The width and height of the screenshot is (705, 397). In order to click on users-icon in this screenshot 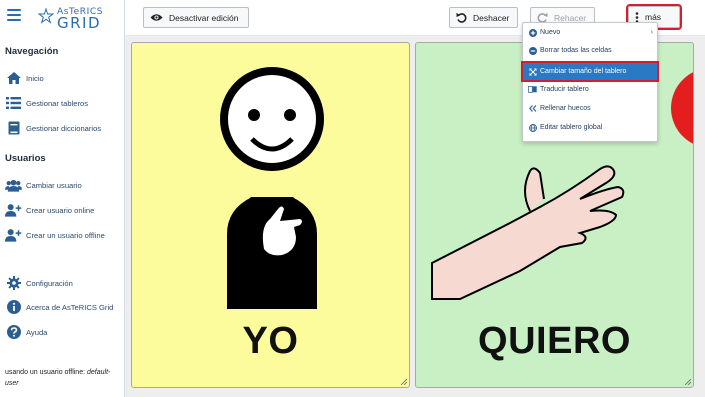, I will do `click(13, 185)`.